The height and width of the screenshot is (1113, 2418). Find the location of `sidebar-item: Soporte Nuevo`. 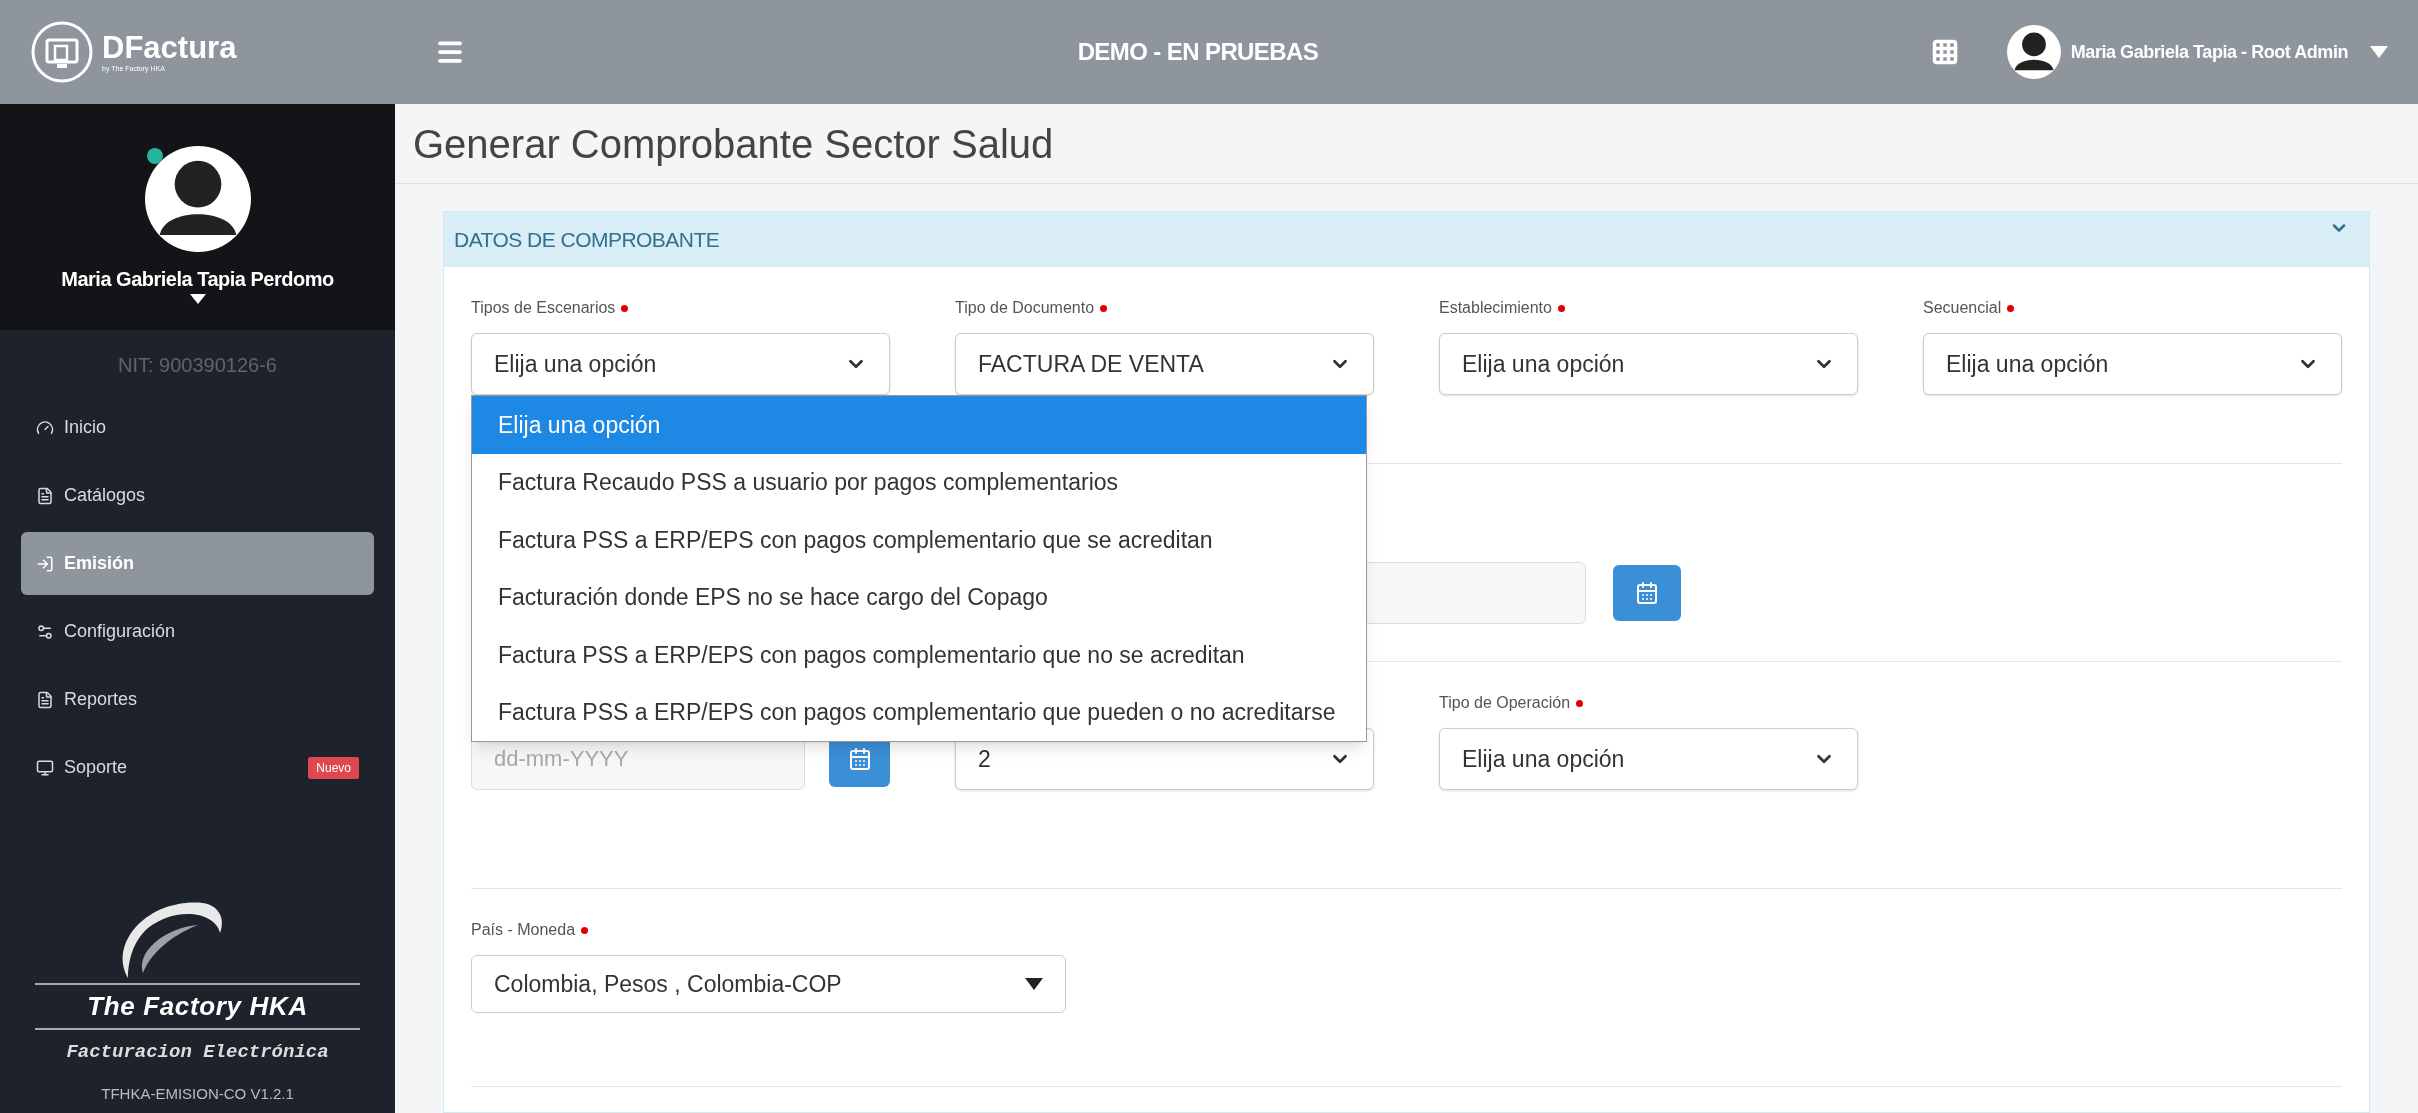

sidebar-item: Soporte Nuevo is located at coordinates (197, 767).